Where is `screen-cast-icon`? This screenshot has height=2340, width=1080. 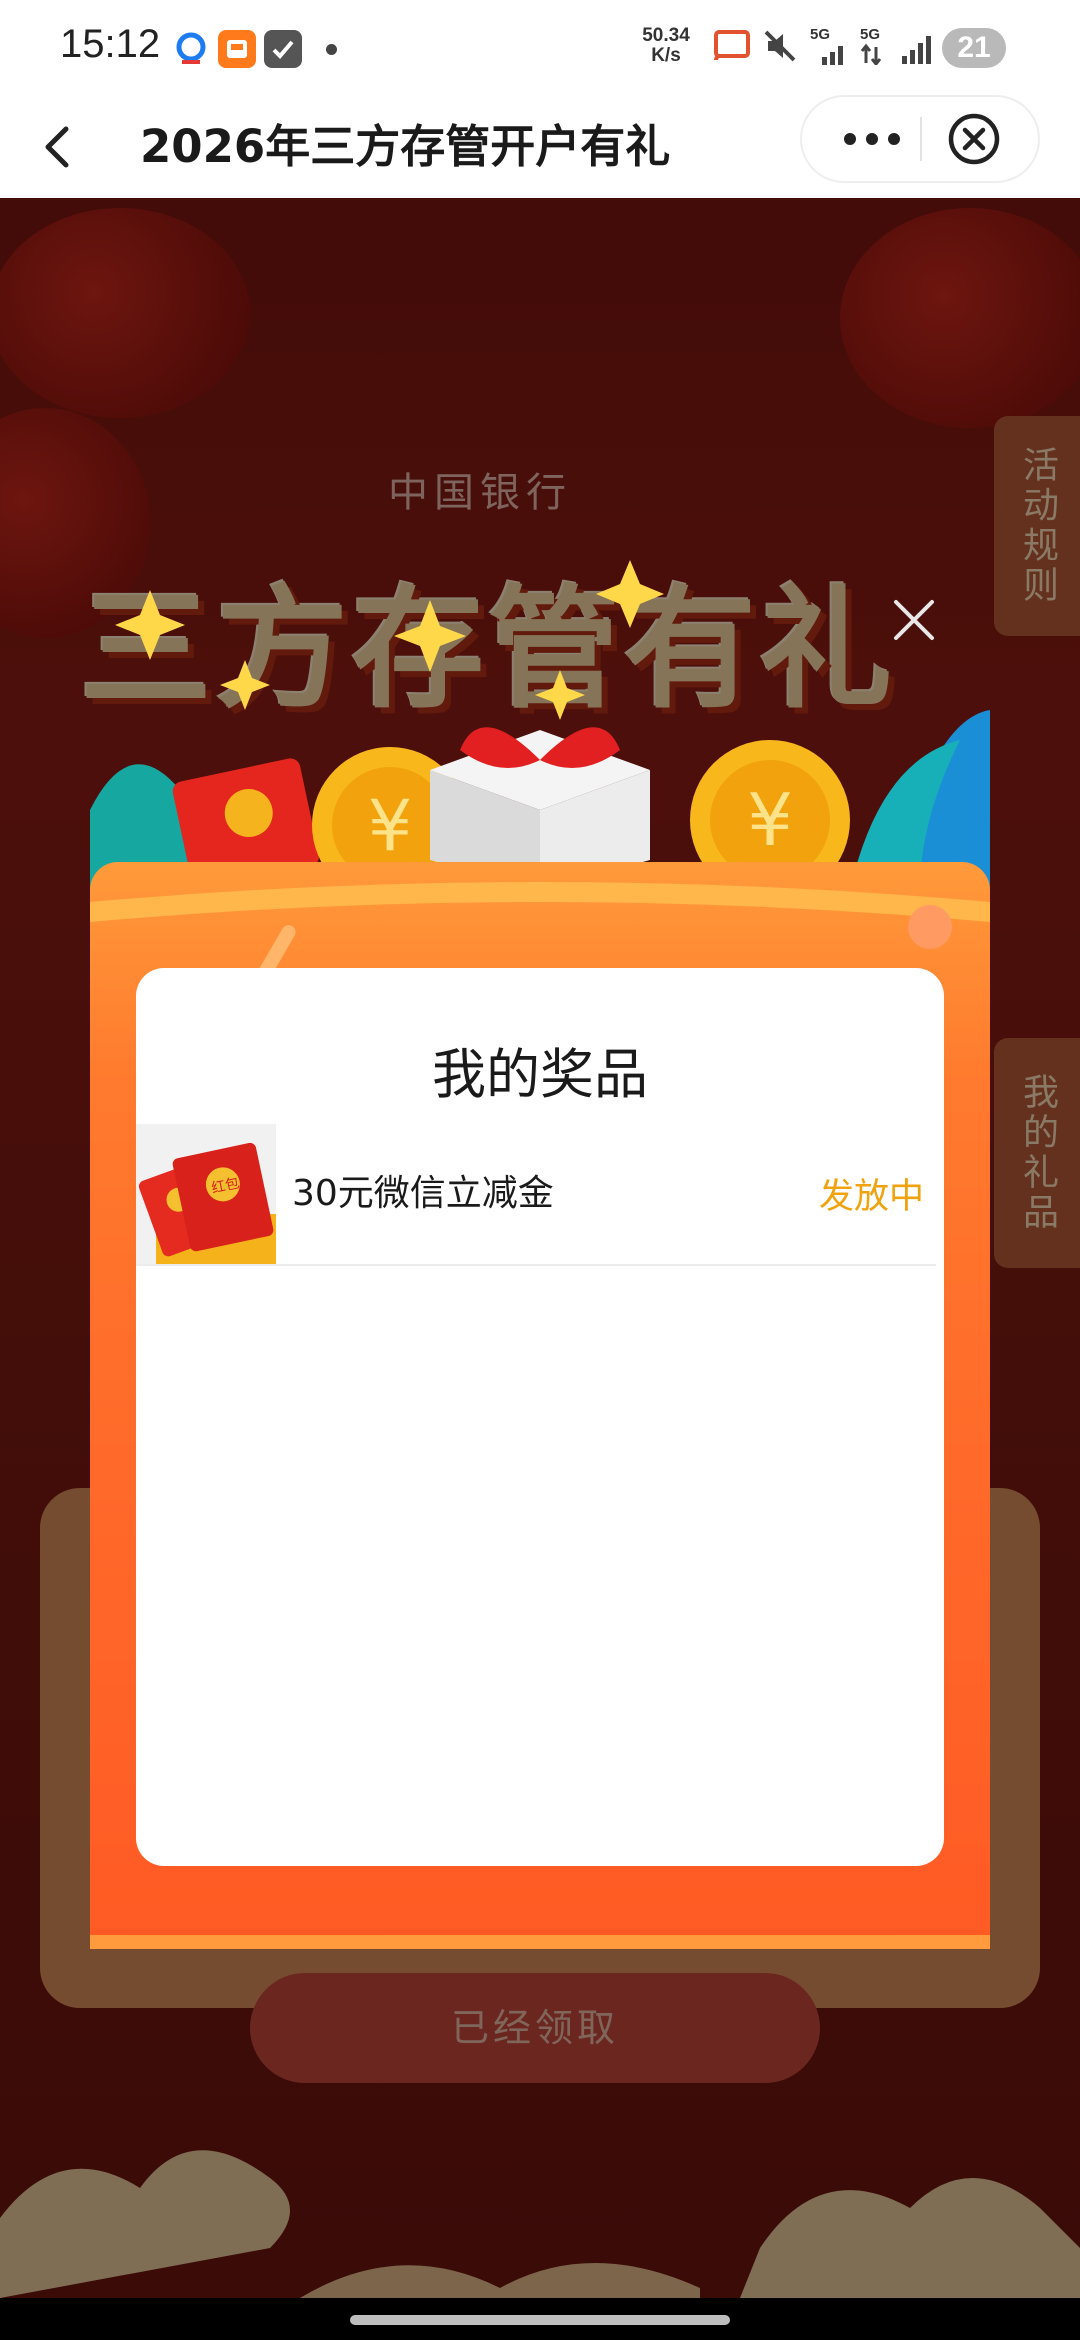 screen-cast-icon is located at coordinates (732, 48).